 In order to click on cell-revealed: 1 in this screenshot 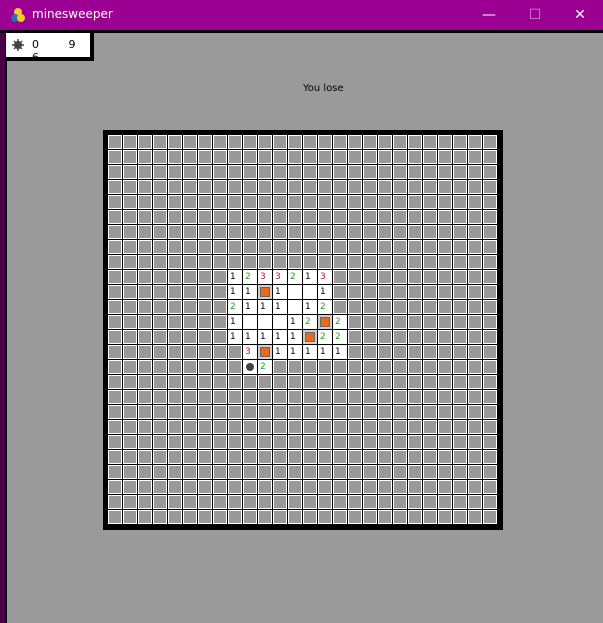, I will do `click(280, 337)`.